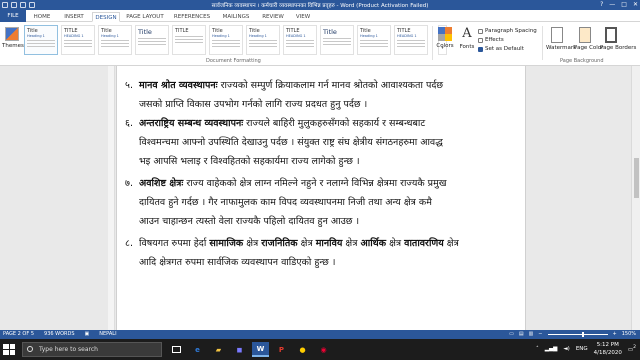 Image resolution: width=640 pixels, height=360 pixels. I want to click on vertical-scrollbar, so click(635, 198).